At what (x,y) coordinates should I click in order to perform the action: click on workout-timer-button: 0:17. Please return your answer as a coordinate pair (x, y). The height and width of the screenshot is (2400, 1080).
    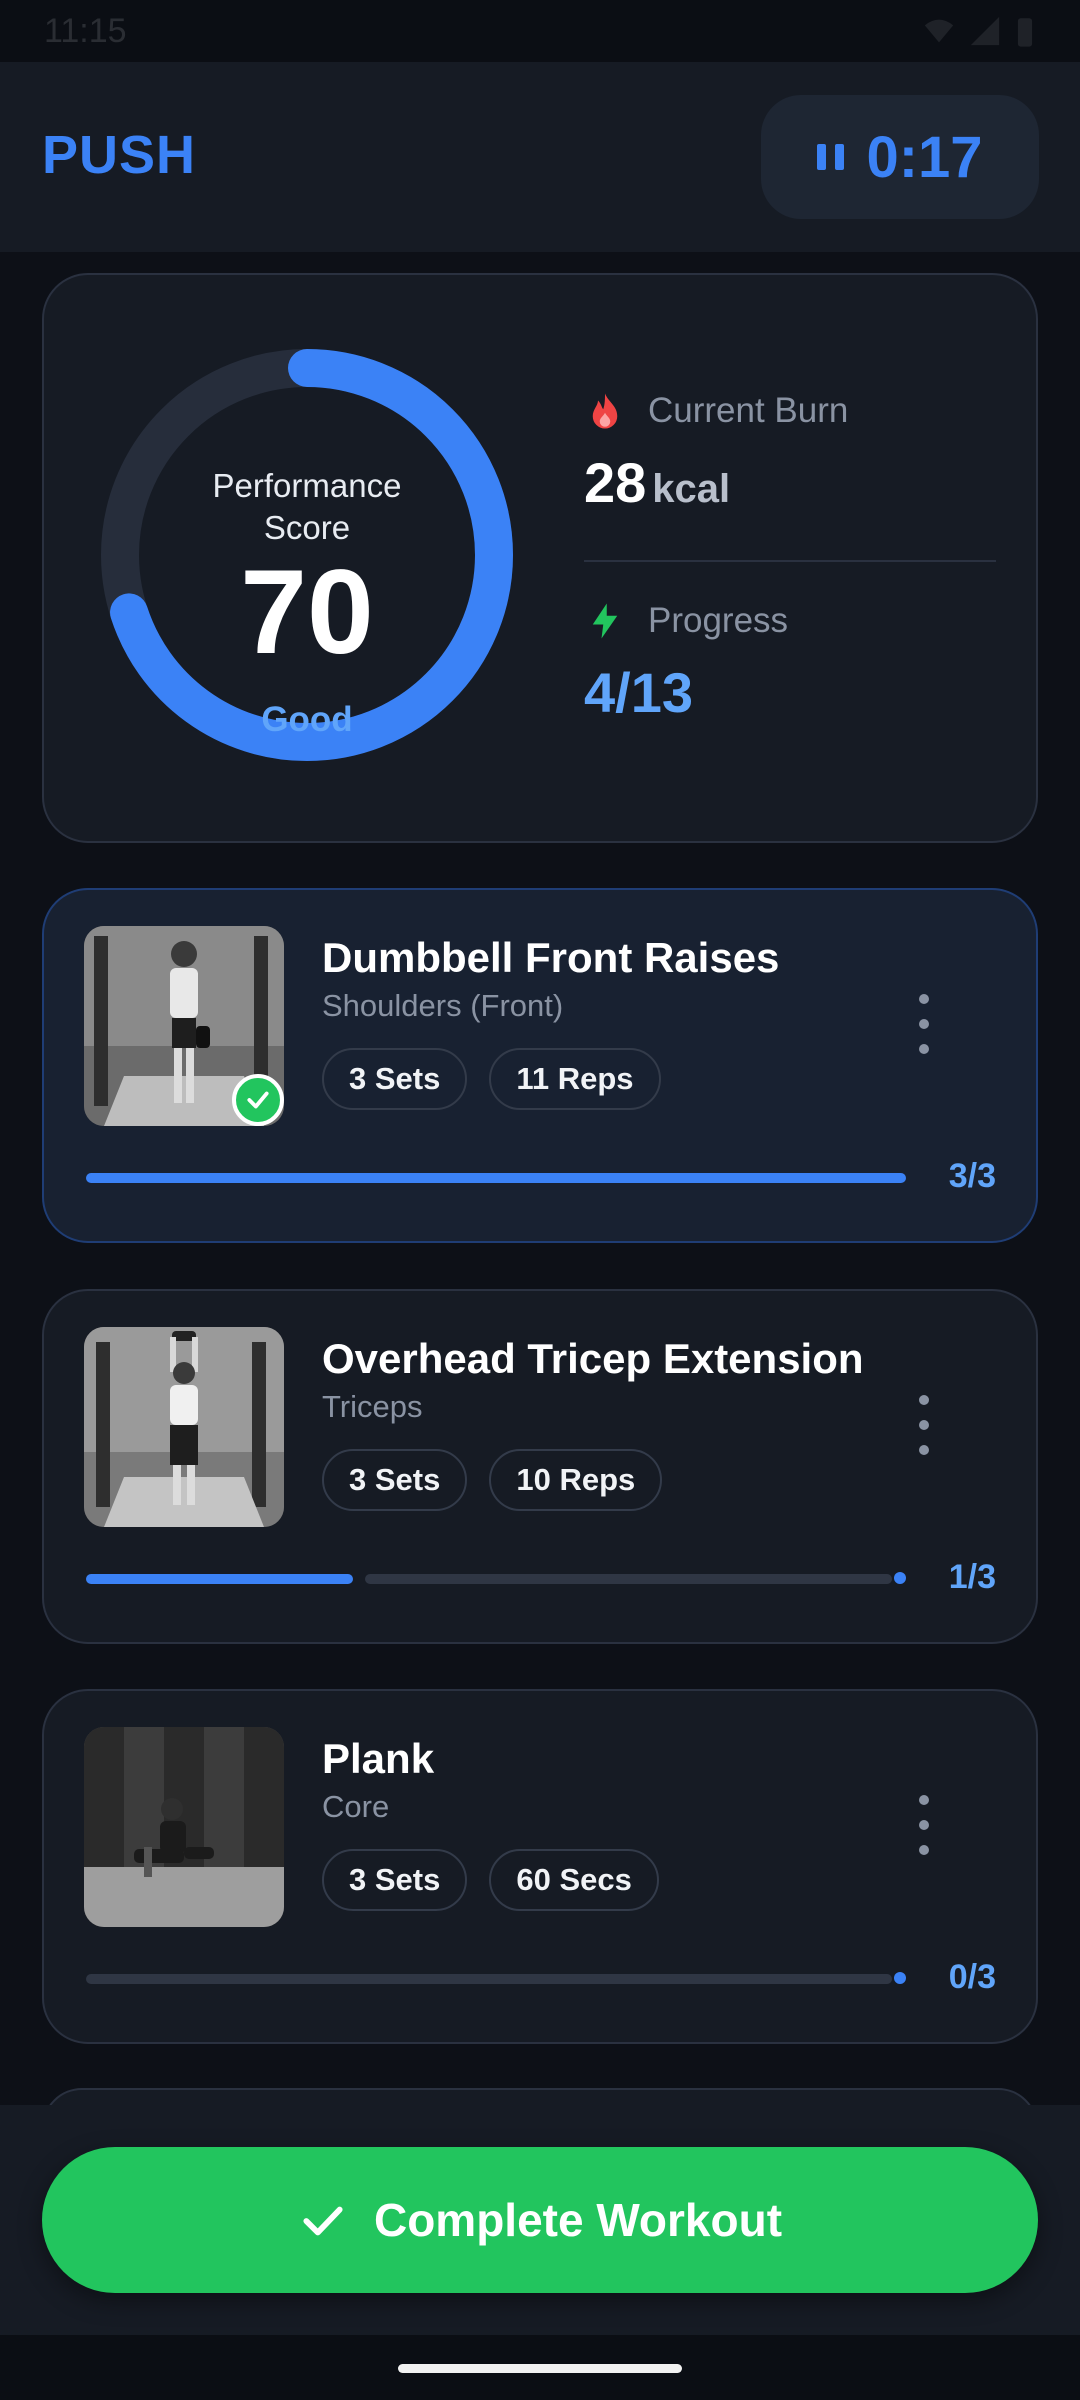
    Looking at the image, I should click on (900, 157).